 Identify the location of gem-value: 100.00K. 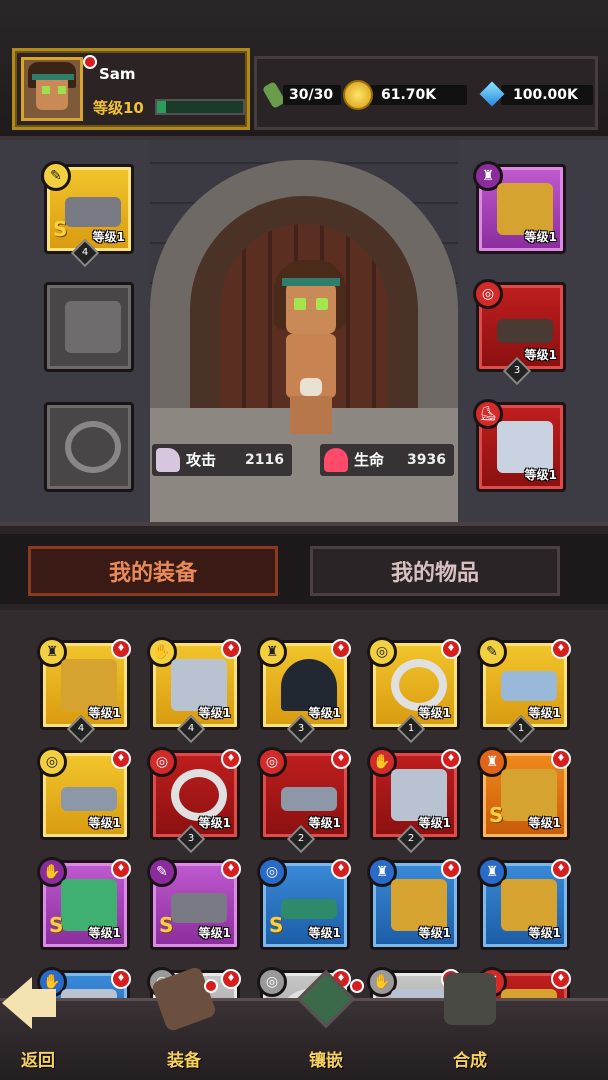
(547, 95).